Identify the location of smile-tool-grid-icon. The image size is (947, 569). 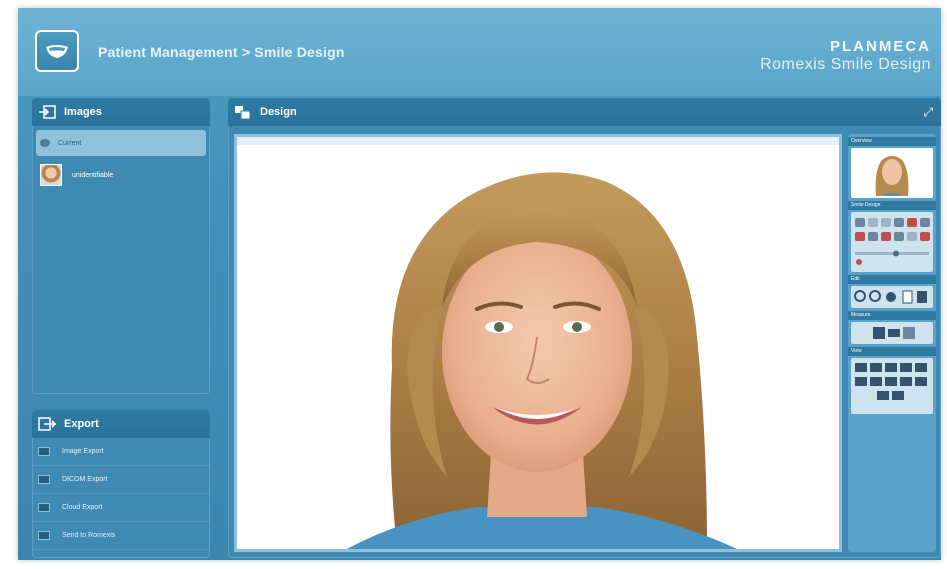
(892, 241).